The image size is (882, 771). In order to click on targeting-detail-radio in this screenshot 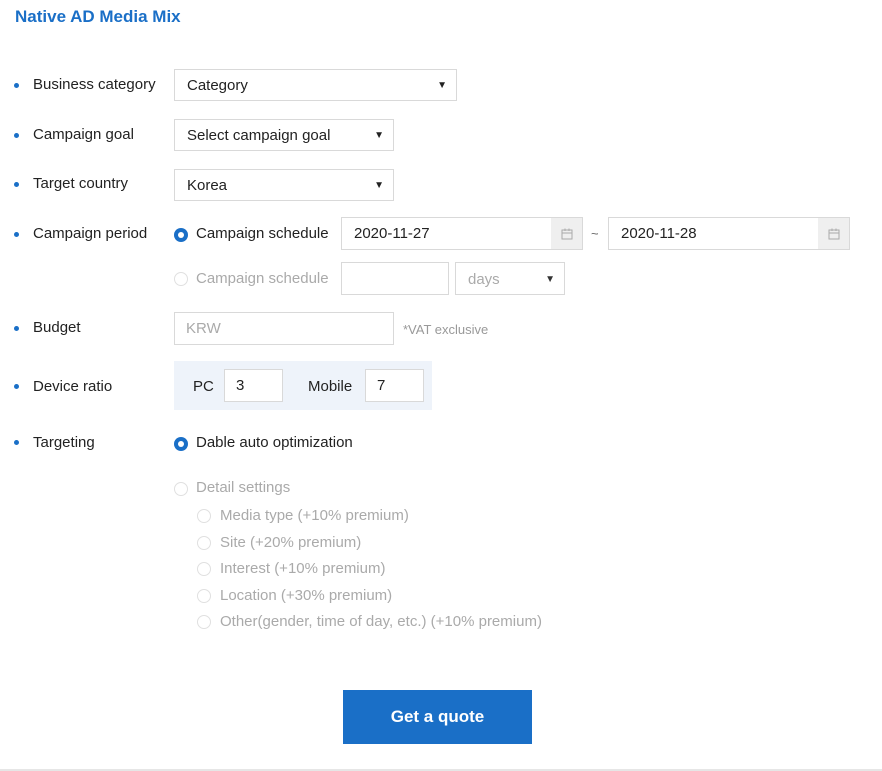, I will do `click(181, 489)`.